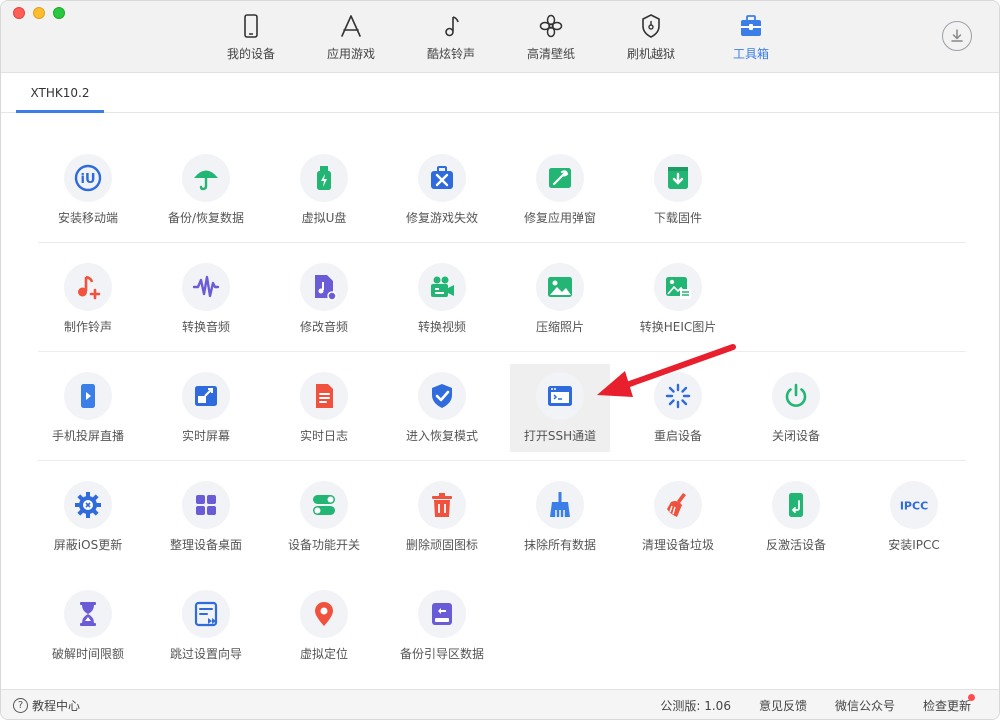 This screenshot has width=1000, height=720. What do you see at coordinates (351, 26) in the screenshot?
I see `app-store-icon` at bounding box center [351, 26].